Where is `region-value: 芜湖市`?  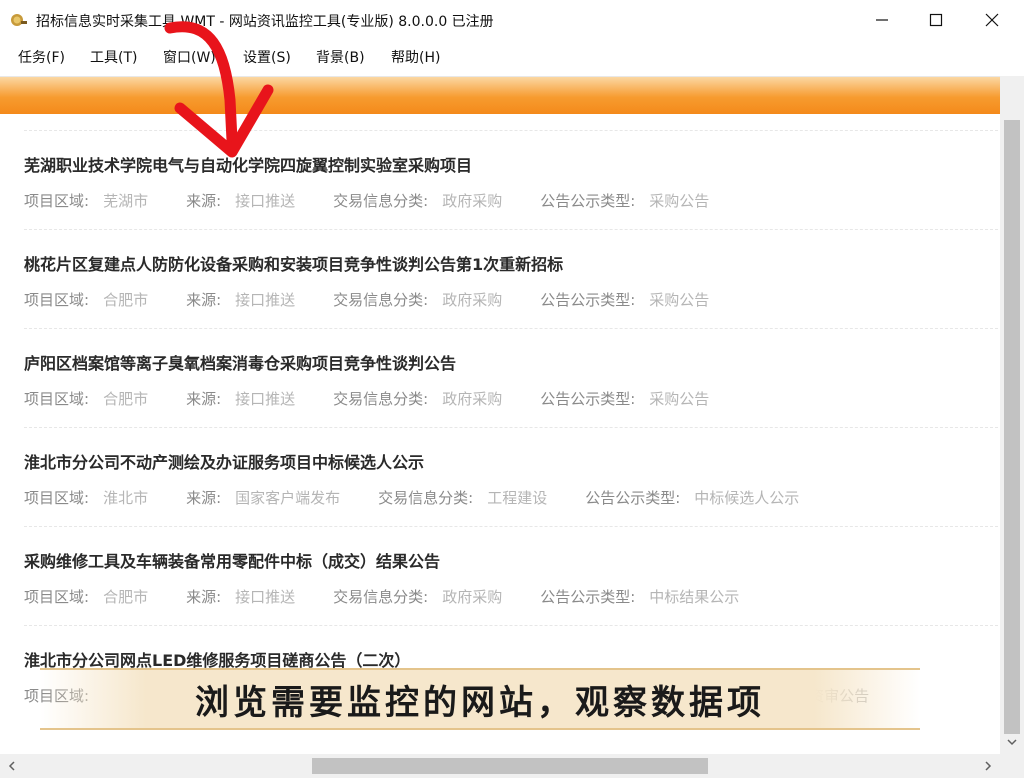 region-value: 芜湖市 is located at coordinates (126, 201).